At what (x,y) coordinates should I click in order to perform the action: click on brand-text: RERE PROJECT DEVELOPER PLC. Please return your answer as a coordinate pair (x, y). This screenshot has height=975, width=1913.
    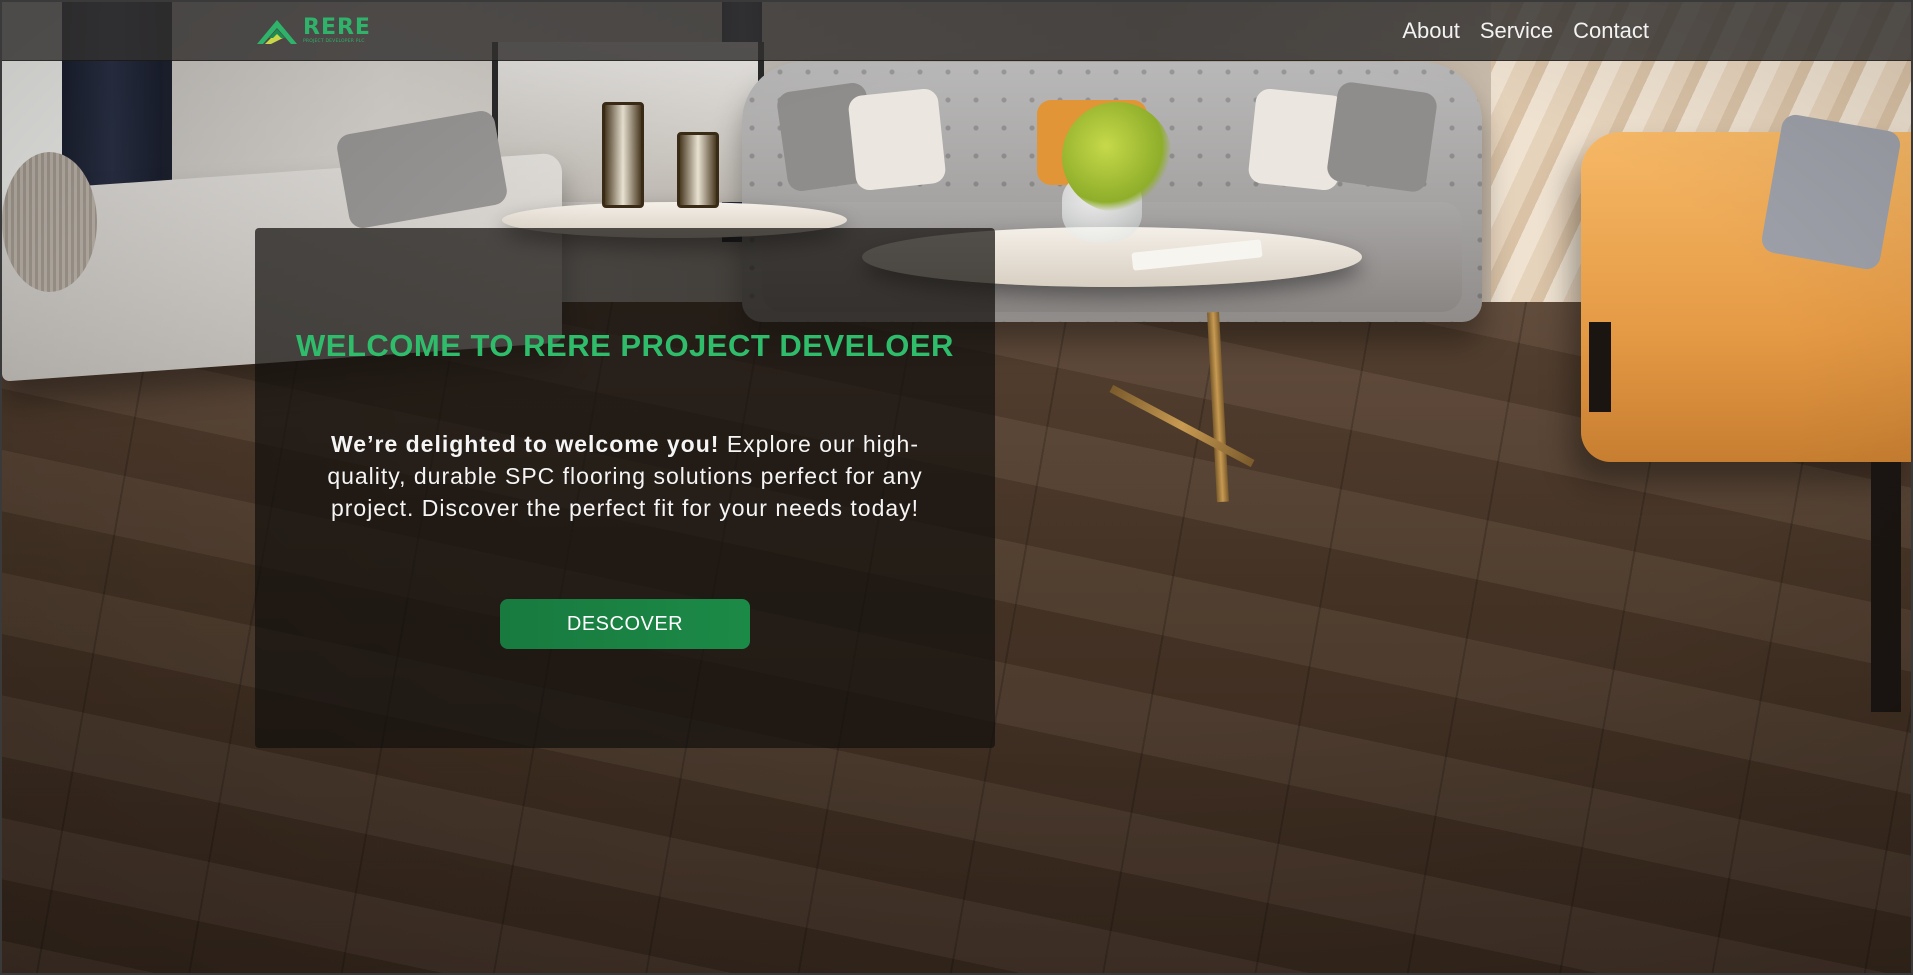
    Looking at the image, I should click on (337, 31).